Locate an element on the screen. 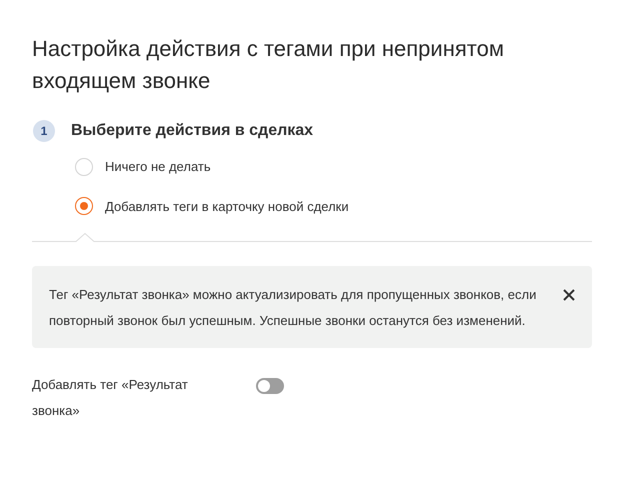 This screenshot has height=488, width=624. close-button is located at coordinates (569, 295).